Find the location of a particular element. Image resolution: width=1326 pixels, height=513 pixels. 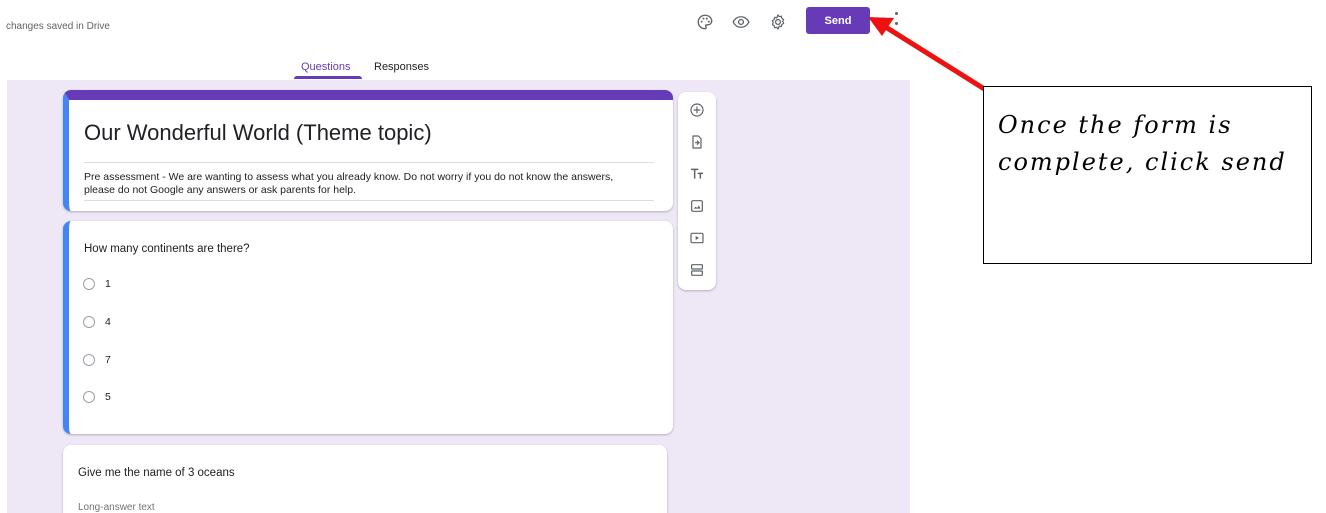

active-tab-indicator is located at coordinates (328, 77).